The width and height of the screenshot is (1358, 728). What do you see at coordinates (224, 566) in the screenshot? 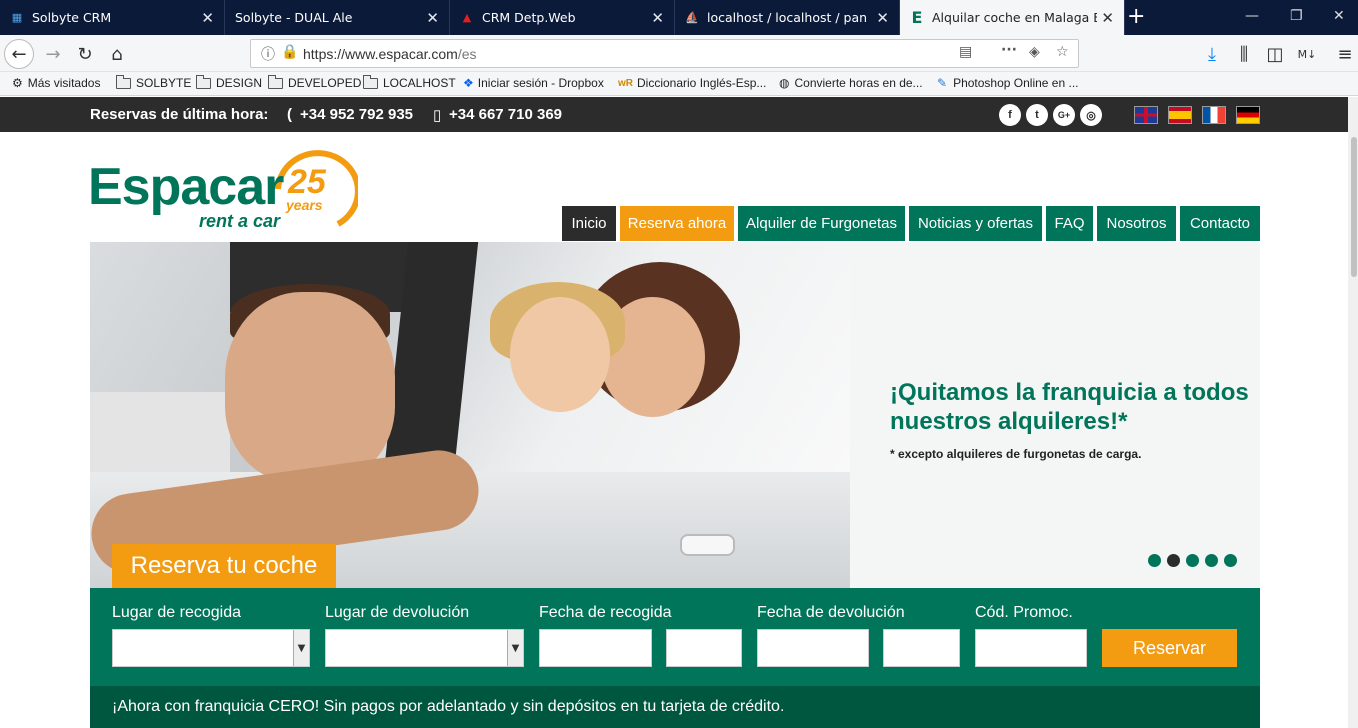
I see `reserva-tu-coche-tab: Reserva tu coche` at bounding box center [224, 566].